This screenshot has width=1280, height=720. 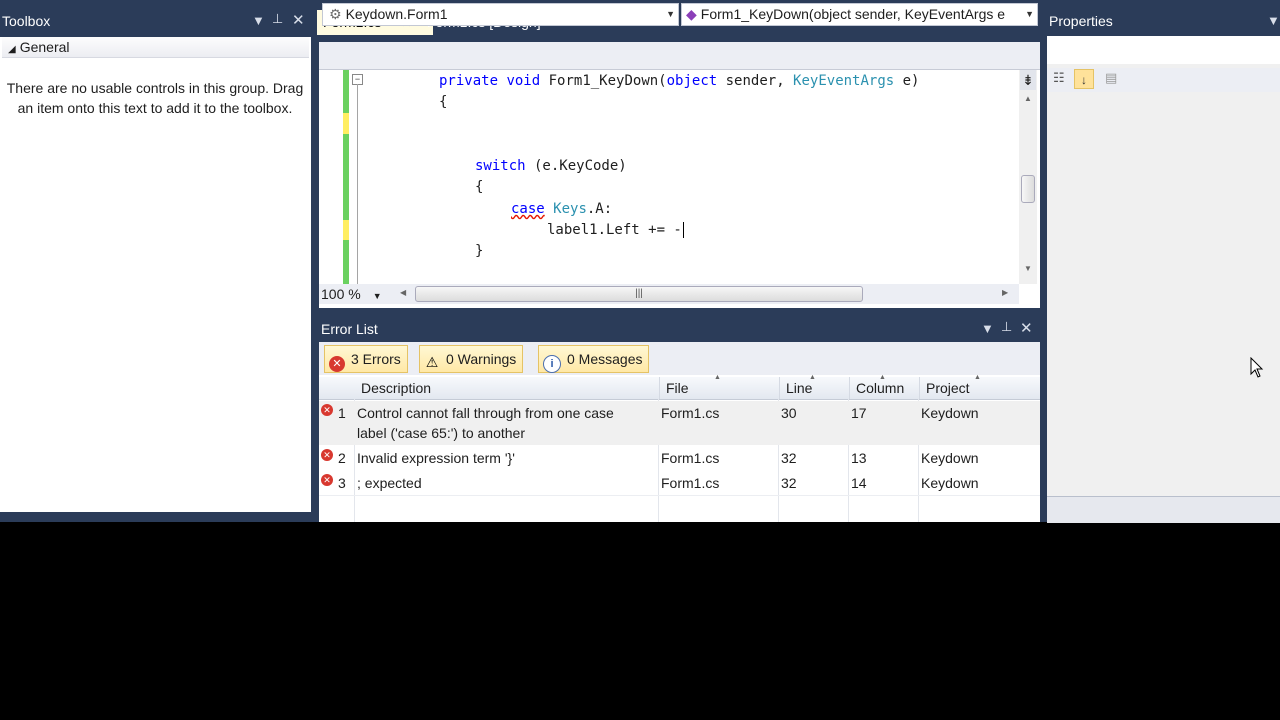 What do you see at coordinates (469, 81) in the screenshot?
I see `keyword: private` at bounding box center [469, 81].